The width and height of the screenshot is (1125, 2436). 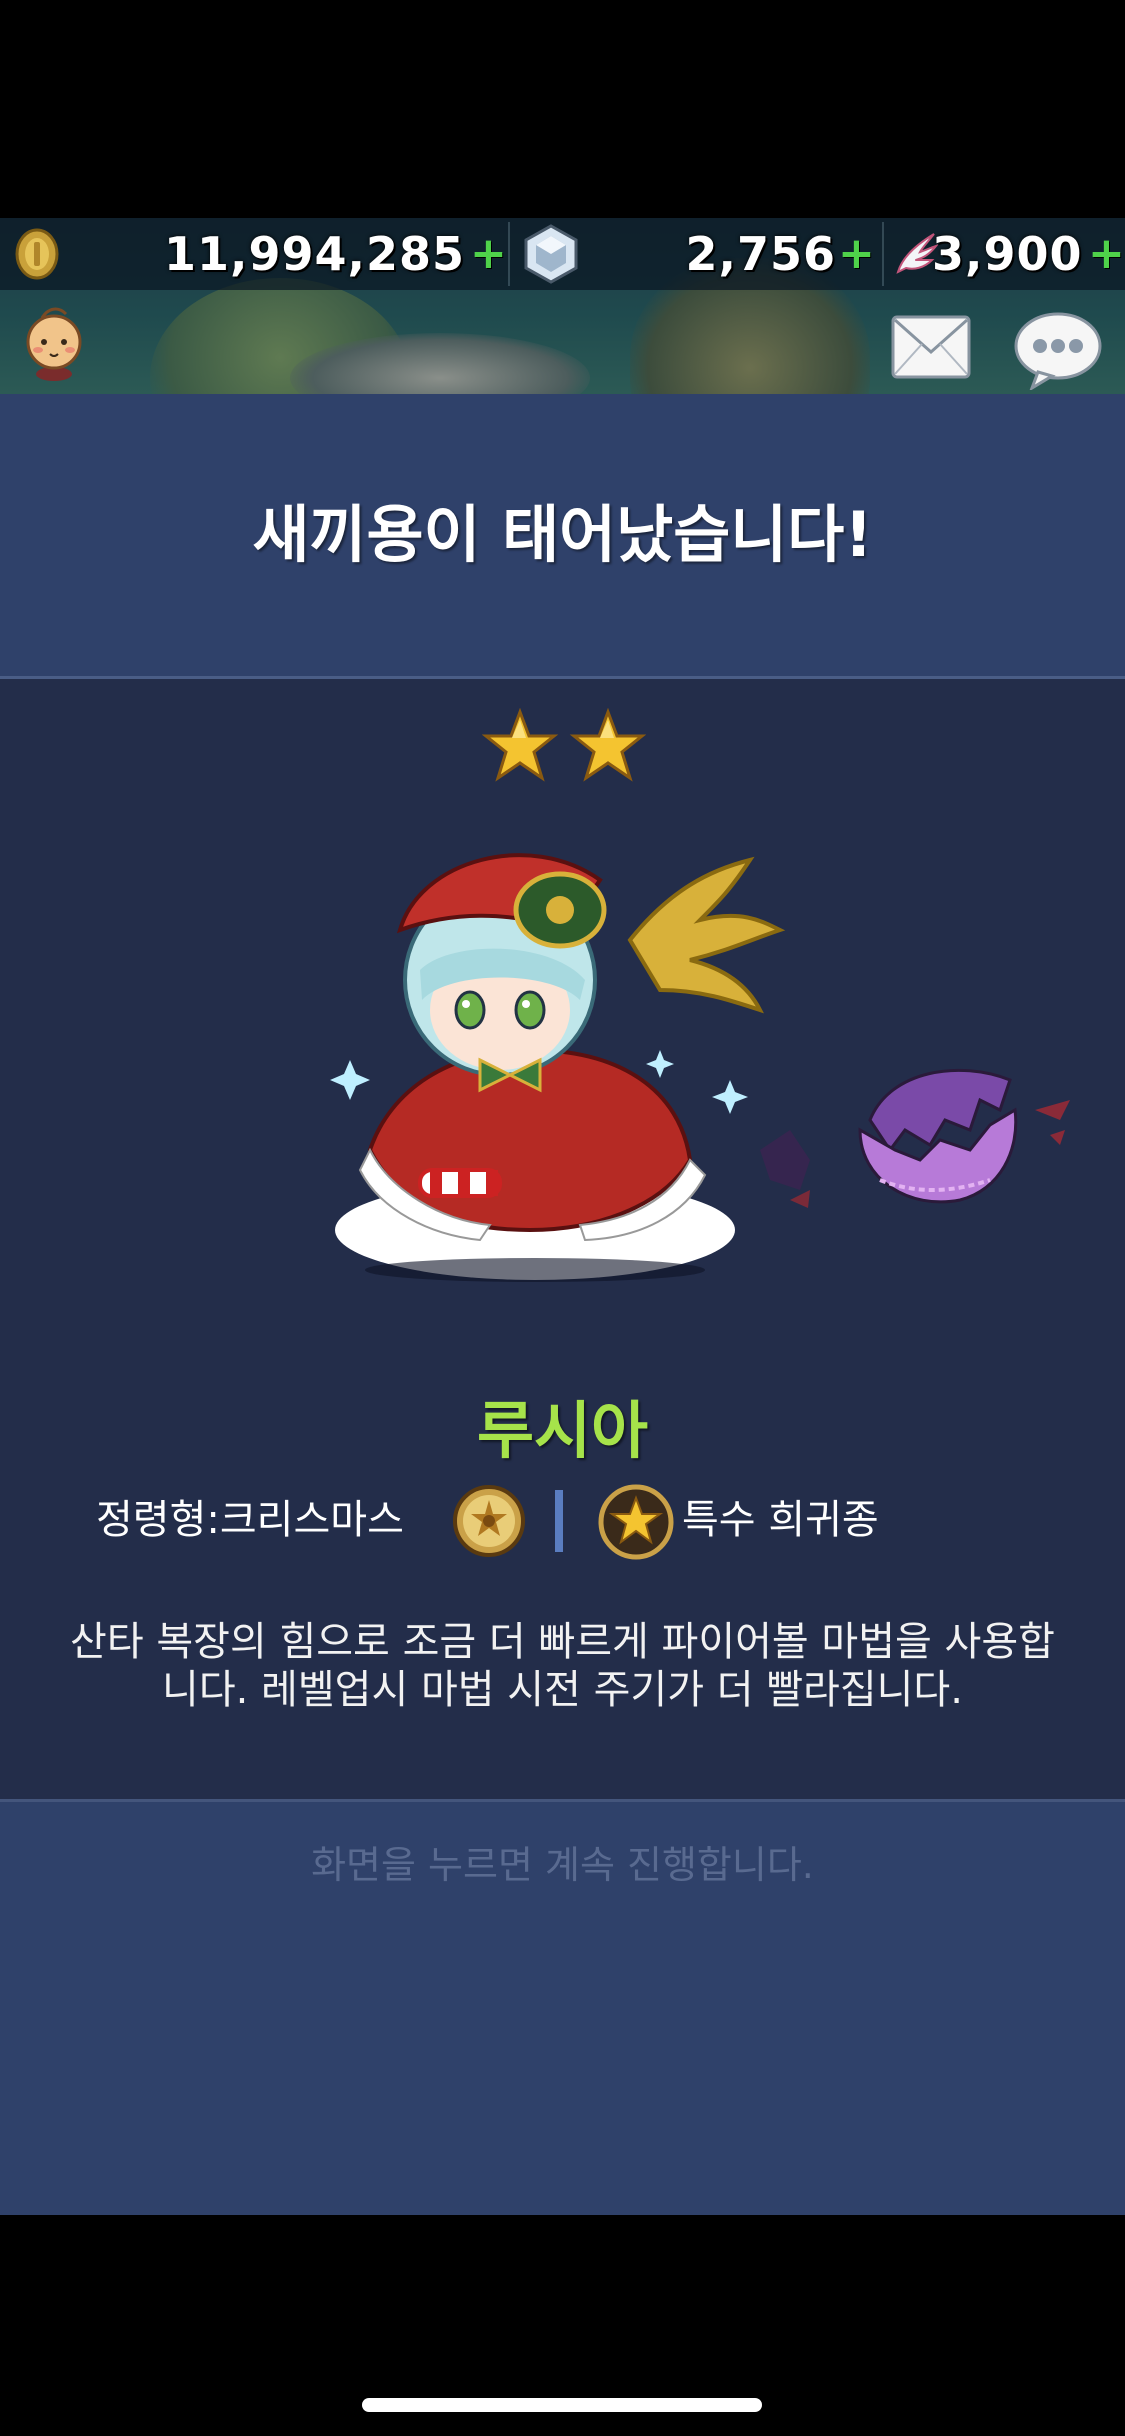 I want to click on title-panel: 새끼용이 태어났습니다!, so click(x=562, y=536).